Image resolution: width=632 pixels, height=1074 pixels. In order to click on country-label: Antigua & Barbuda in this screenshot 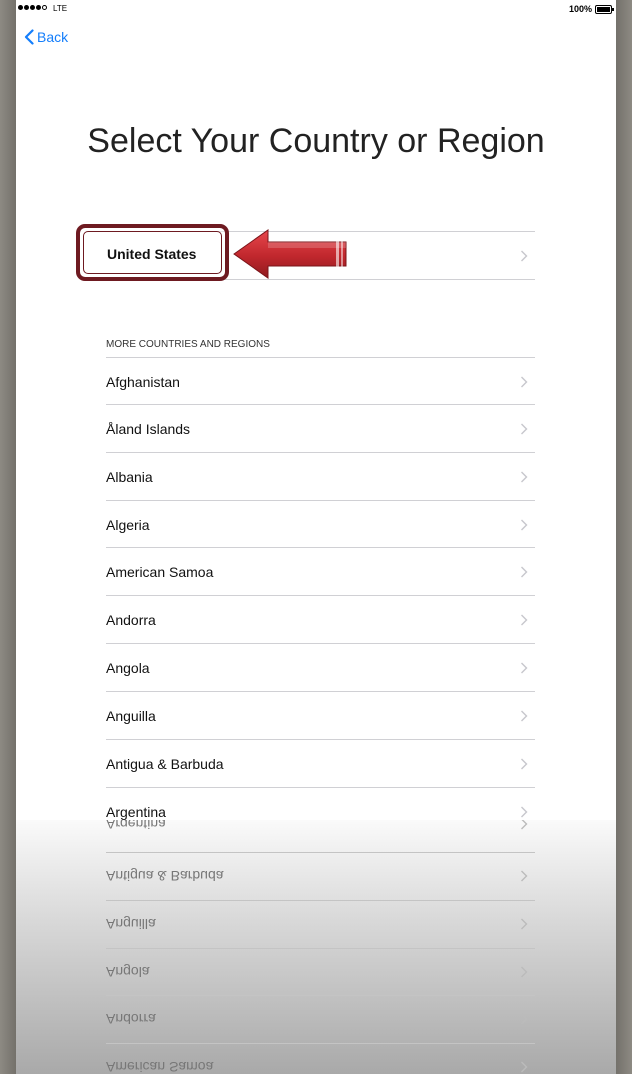, I will do `click(165, 763)`.